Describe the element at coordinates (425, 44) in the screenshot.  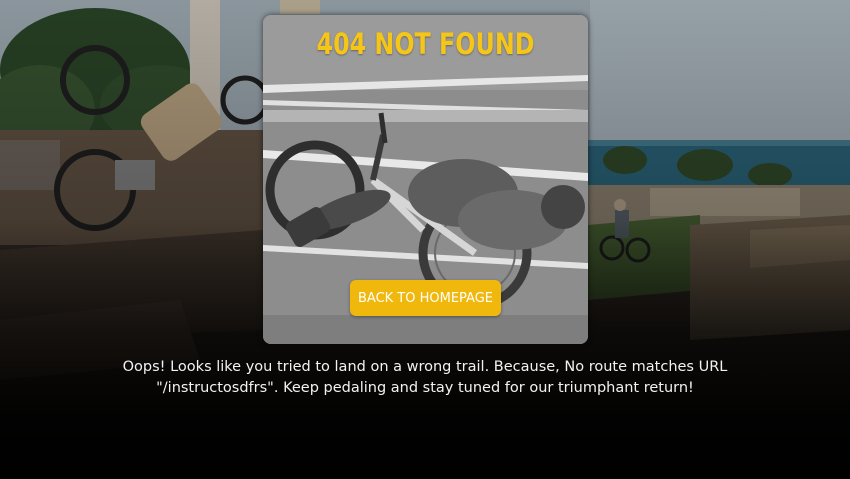
I see `page-title: 404 NOT FOUND` at that location.